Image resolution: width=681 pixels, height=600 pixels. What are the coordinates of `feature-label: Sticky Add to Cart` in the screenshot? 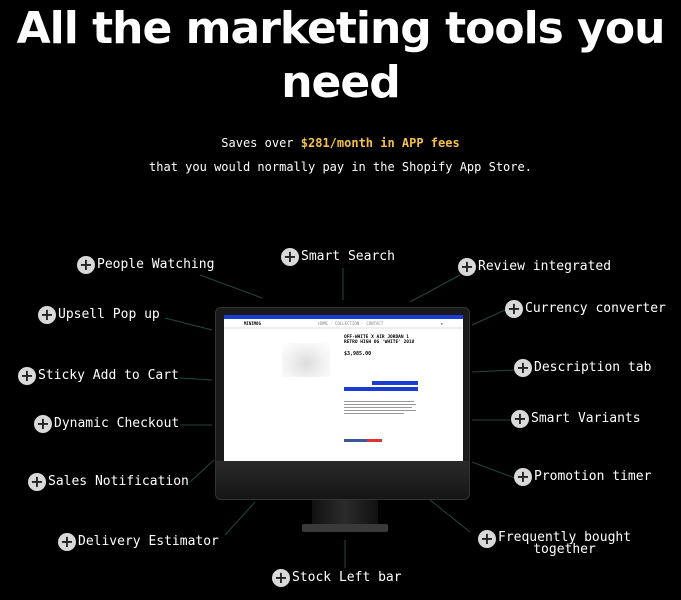 It's located at (108, 375).